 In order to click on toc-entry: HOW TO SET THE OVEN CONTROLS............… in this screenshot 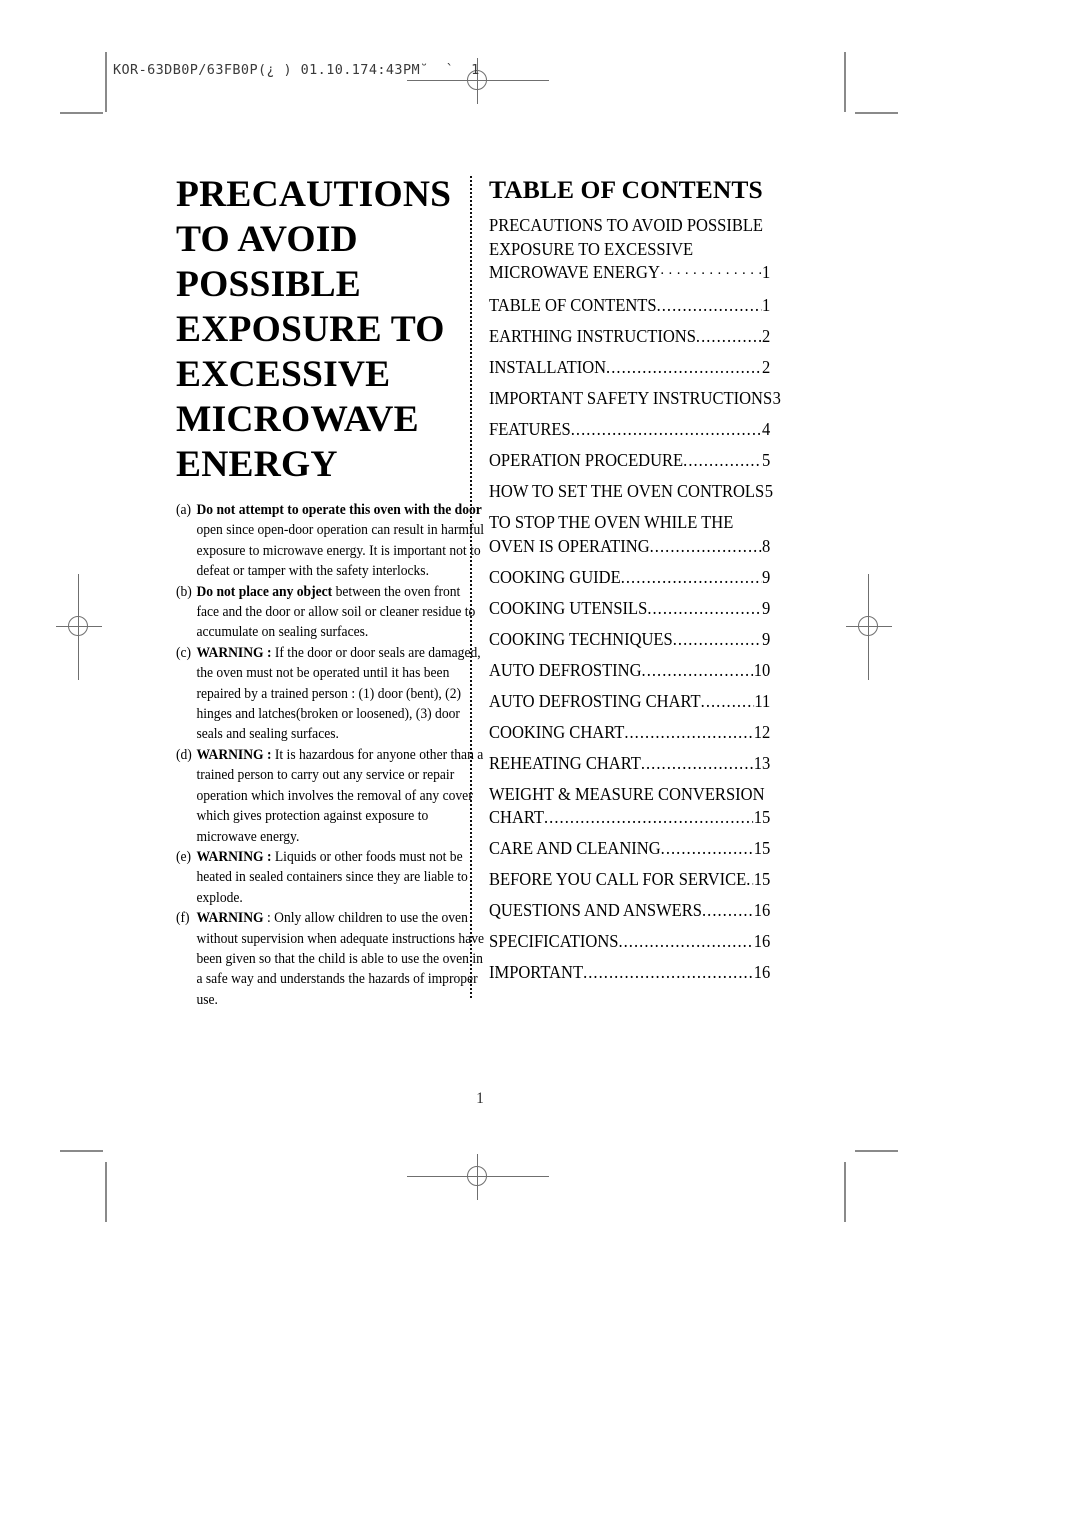, I will do `click(631, 492)`.